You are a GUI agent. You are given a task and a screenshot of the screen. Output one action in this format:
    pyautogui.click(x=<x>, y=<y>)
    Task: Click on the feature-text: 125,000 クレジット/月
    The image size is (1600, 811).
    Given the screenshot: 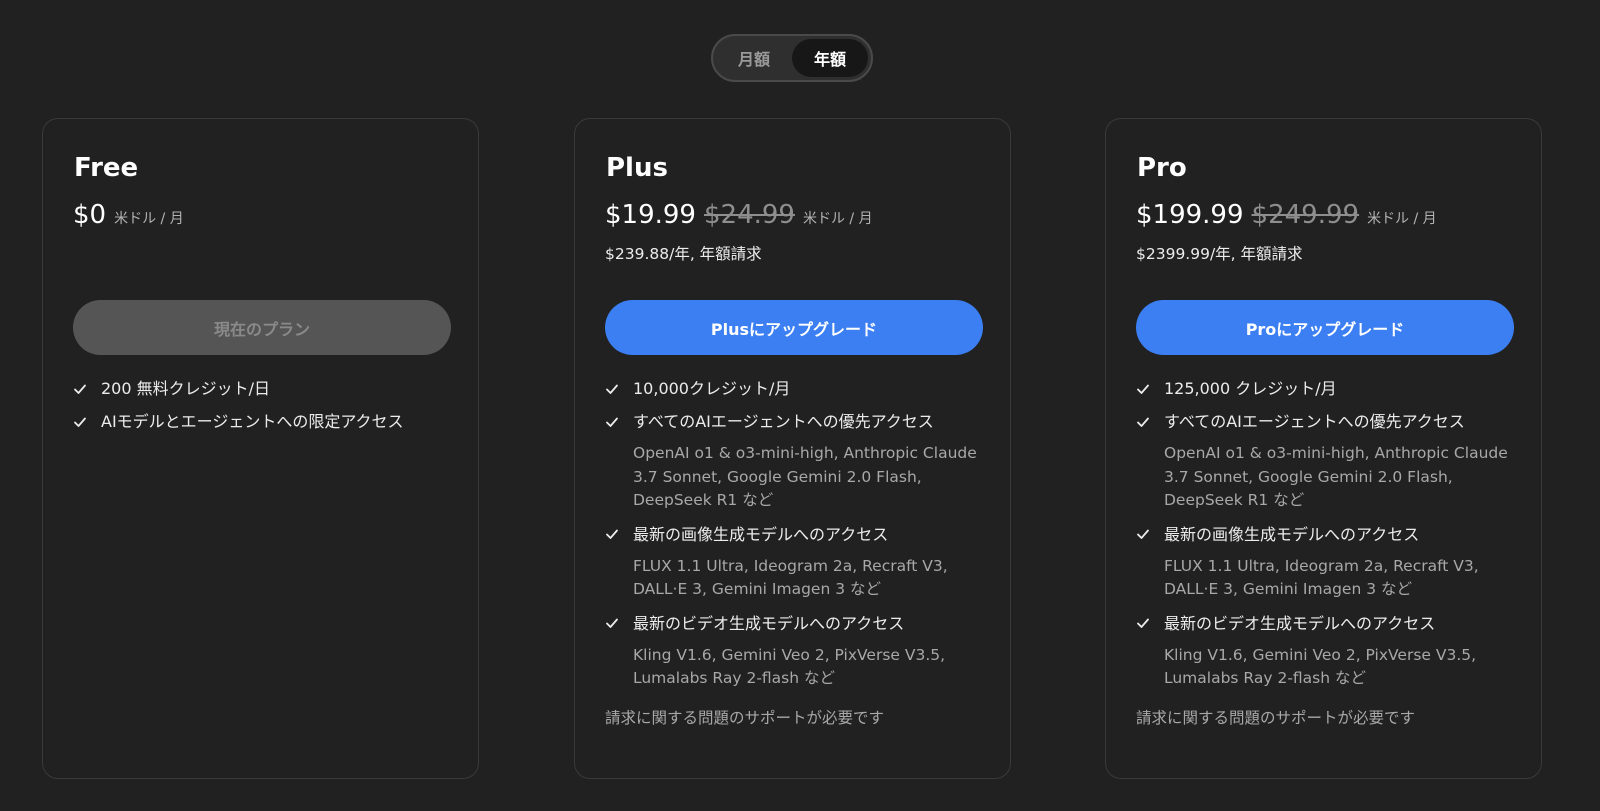 What is the action you would take?
    pyautogui.click(x=1250, y=388)
    